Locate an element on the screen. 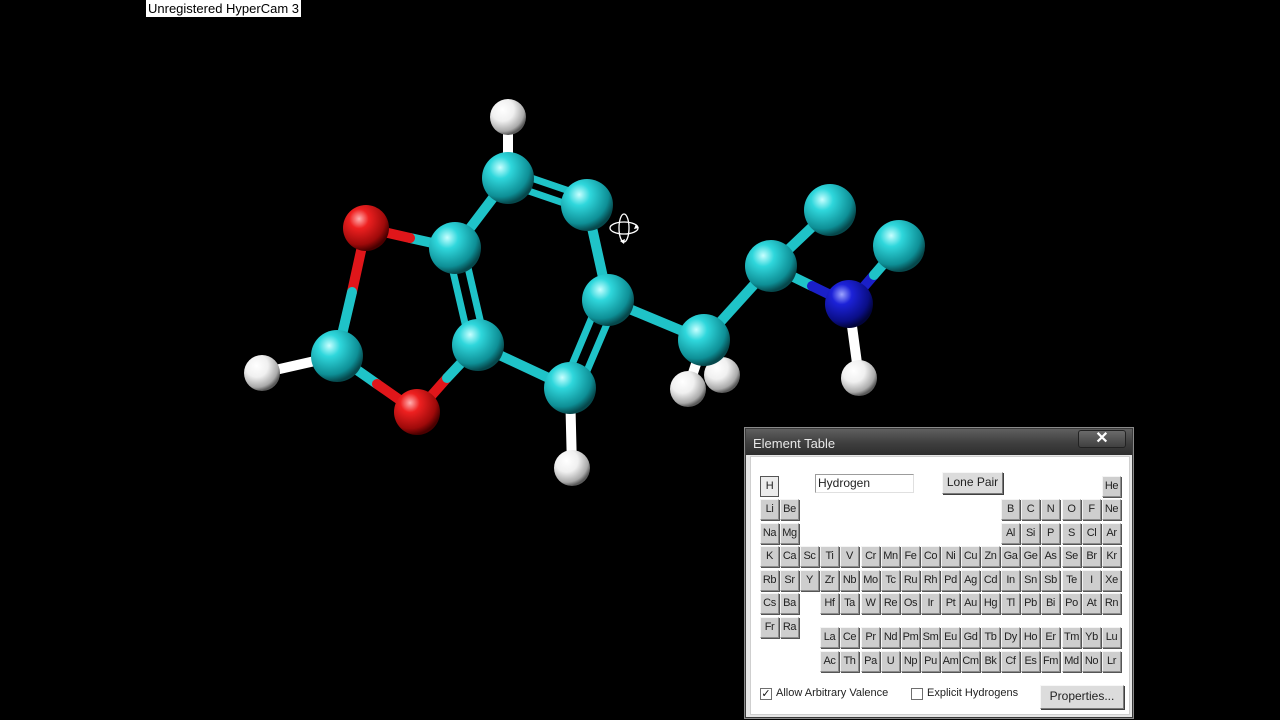  element-cd-button: Cd is located at coordinates (990, 580).